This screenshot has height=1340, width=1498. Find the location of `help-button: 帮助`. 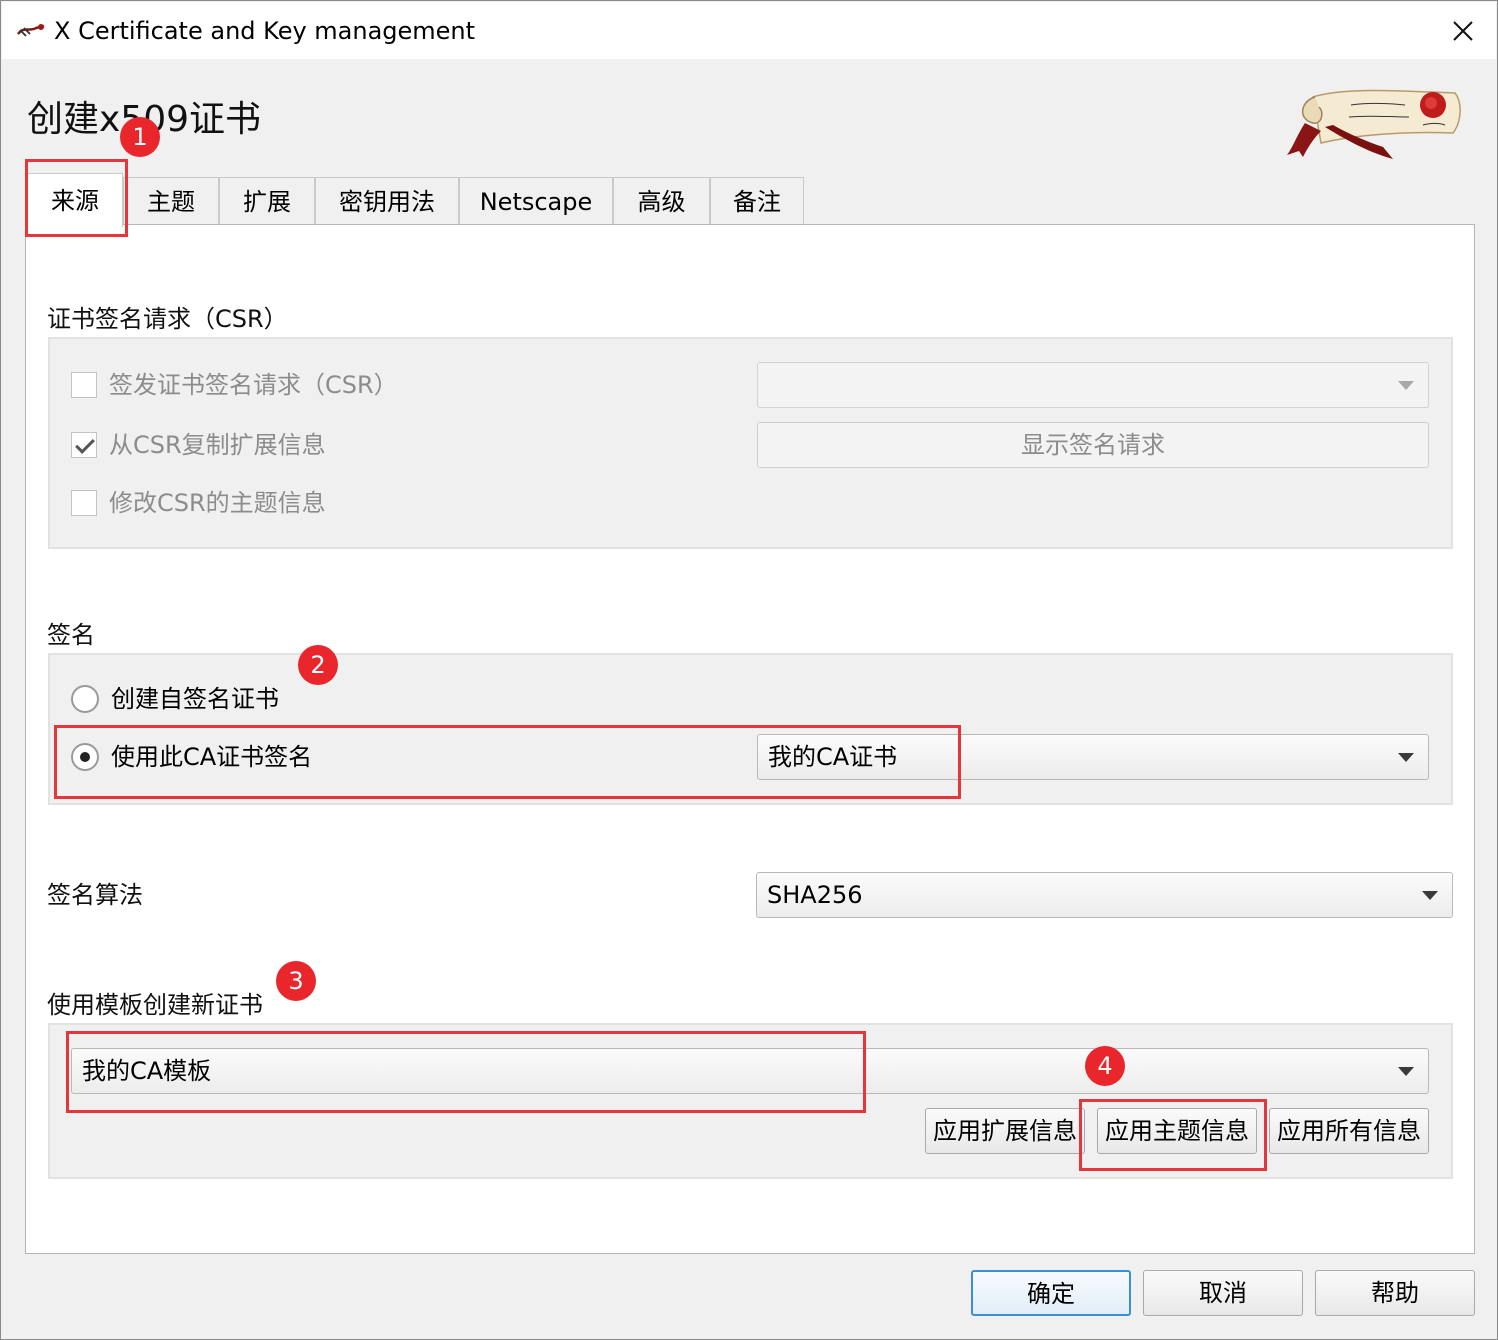

help-button: 帮助 is located at coordinates (1395, 1293).